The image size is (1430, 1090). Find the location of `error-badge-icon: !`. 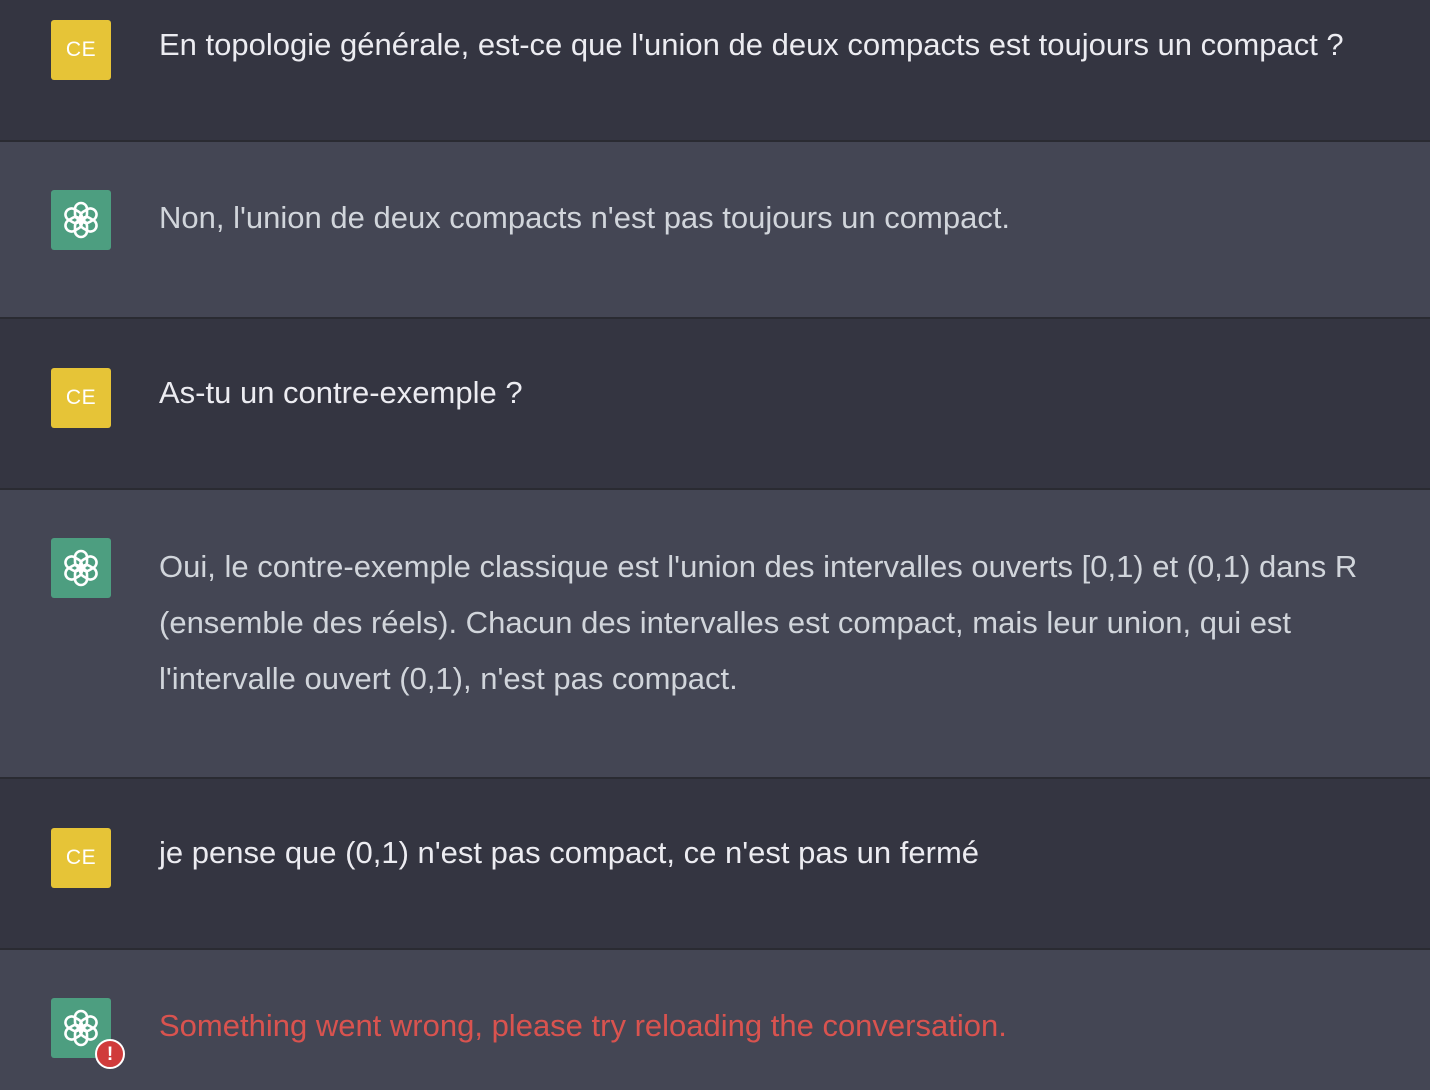

error-badge-icon: ! is located at coordinates (110, 1054).